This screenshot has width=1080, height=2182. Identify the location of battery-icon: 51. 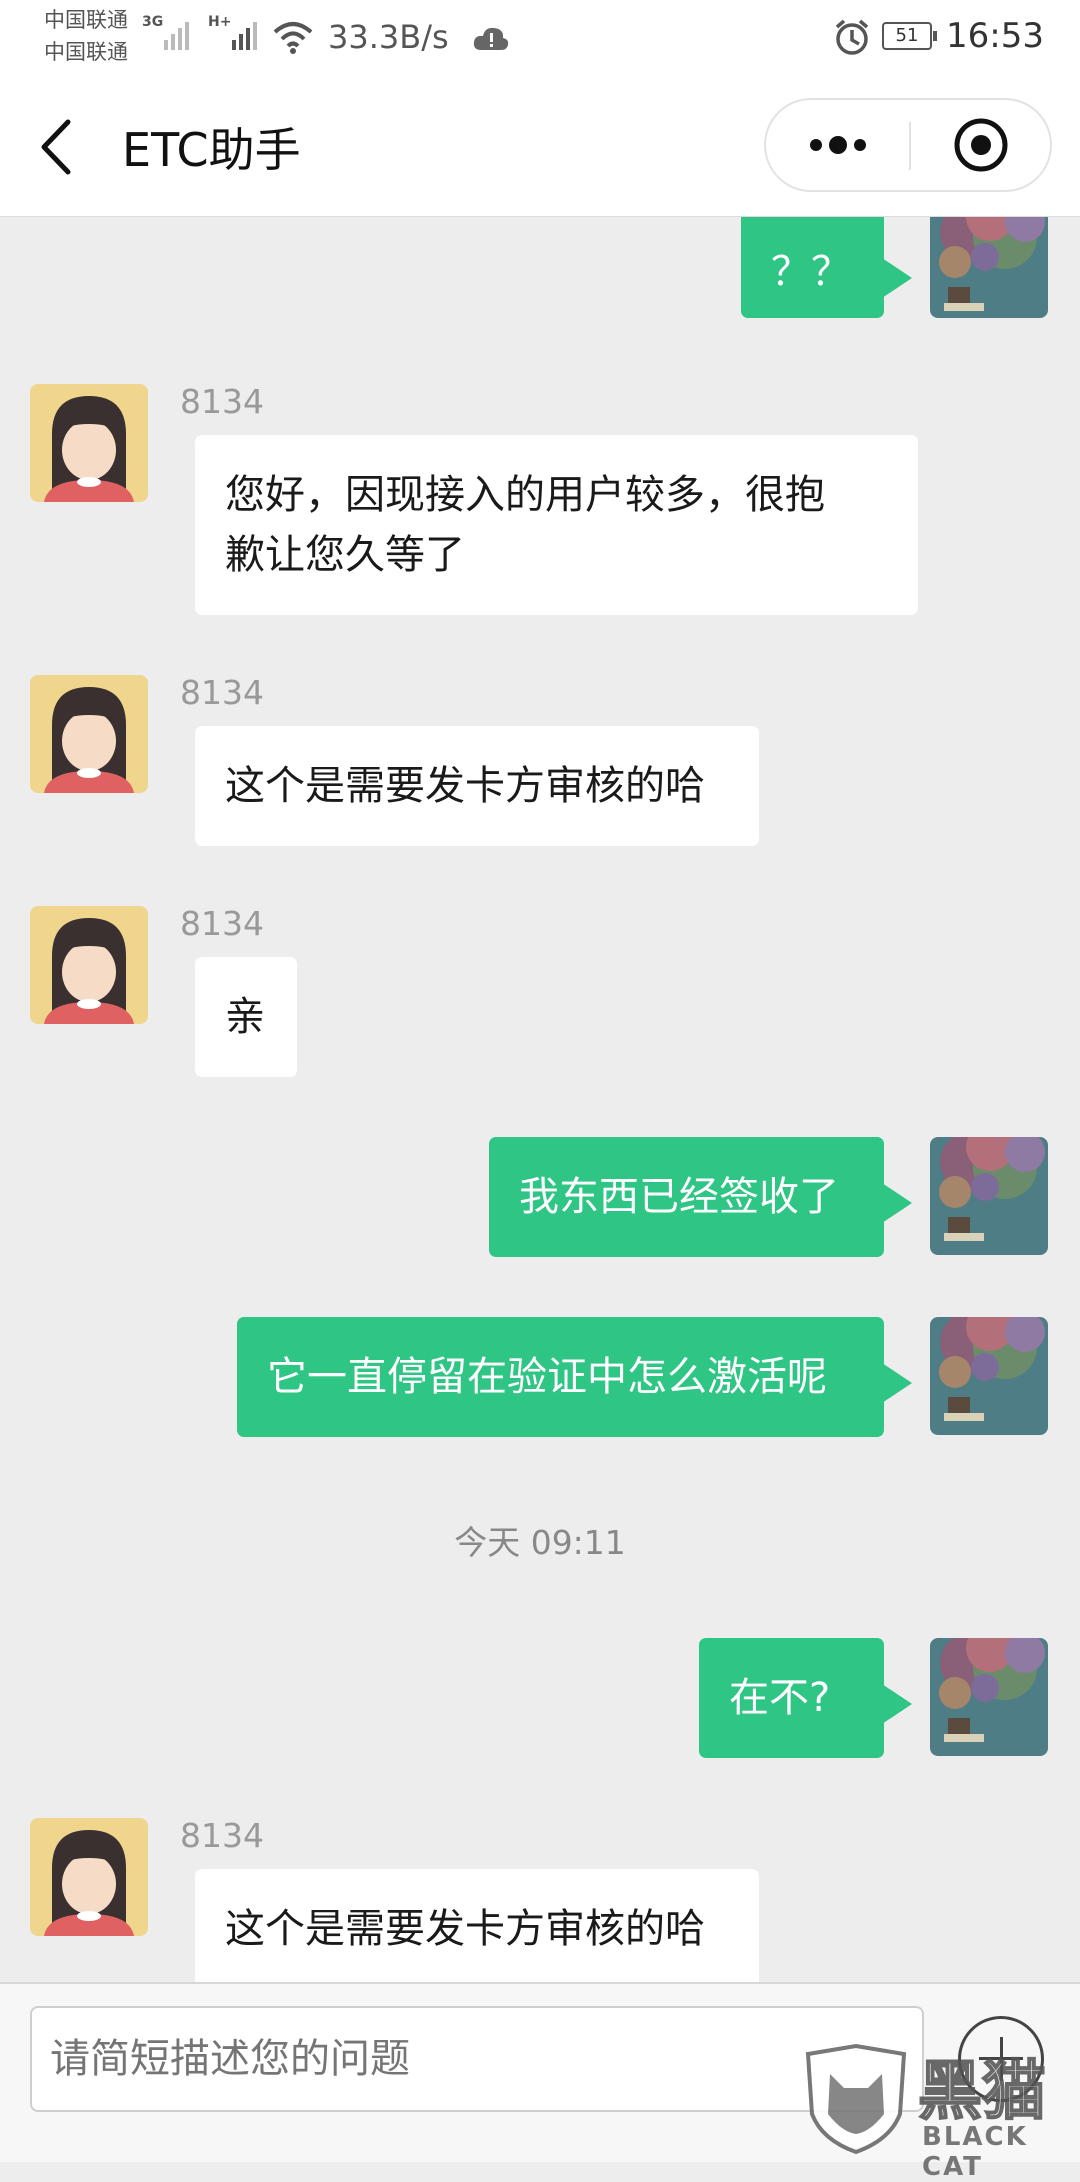
(909, 36).